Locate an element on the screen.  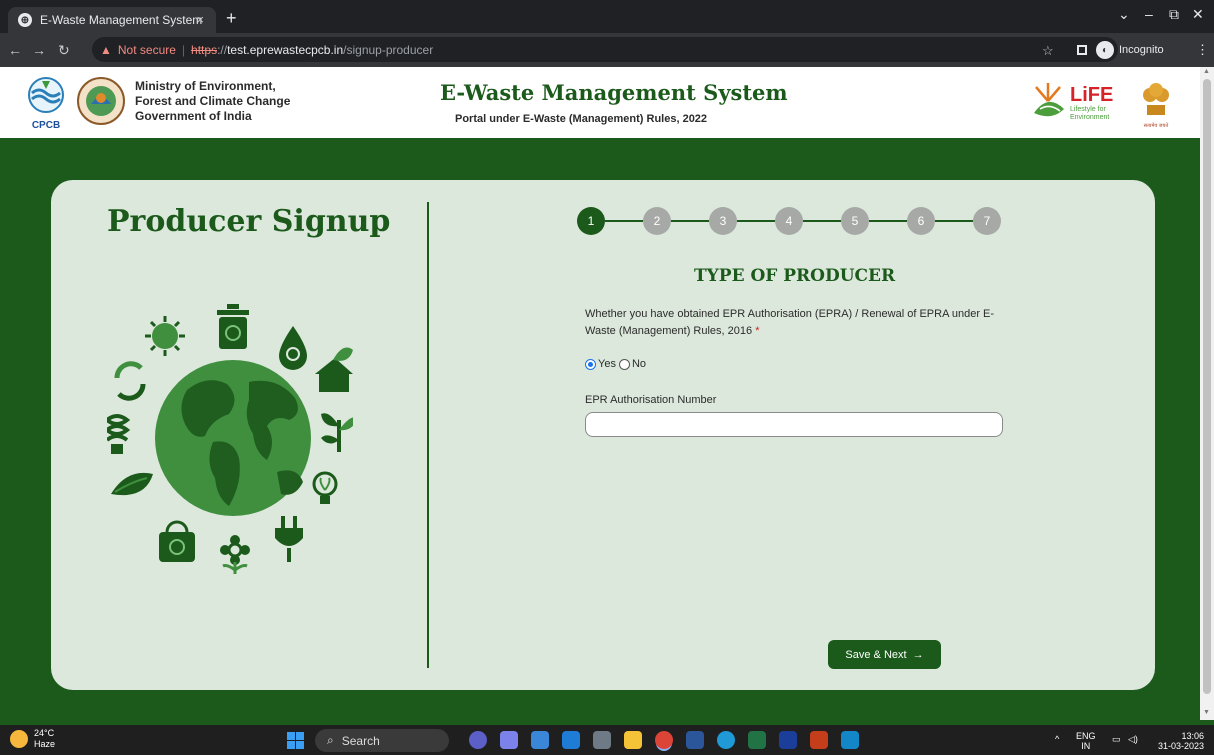
life-mission-logo-icon: LiFE Lifestyle for Environment is located at coordinates (1073, 102).